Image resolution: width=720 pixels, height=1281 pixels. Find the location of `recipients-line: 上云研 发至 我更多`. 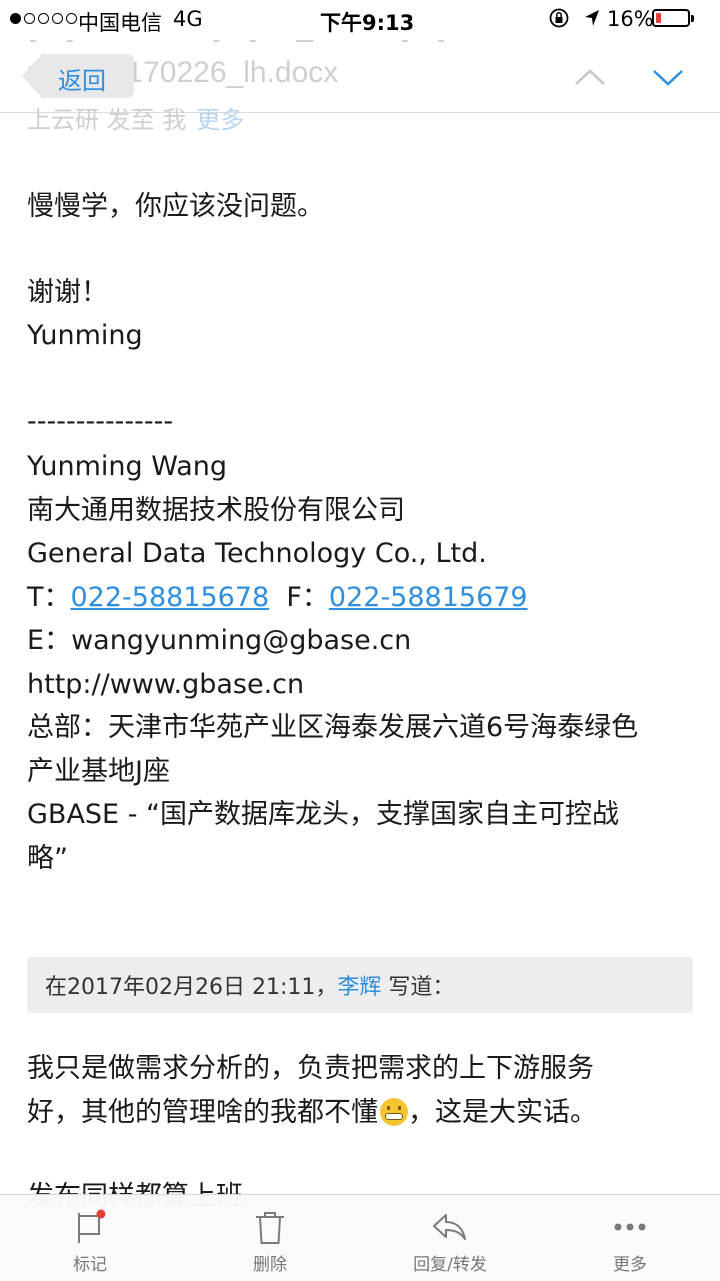

recipients-line: 上云研 发至 我更多 is located at coordinates (136, 120).